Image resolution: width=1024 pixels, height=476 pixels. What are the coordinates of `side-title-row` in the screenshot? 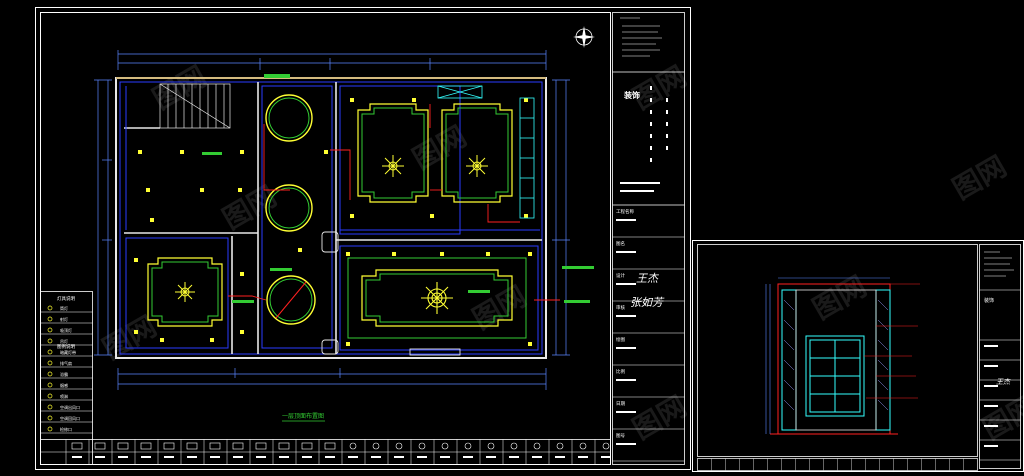 It's located at (1000, 453).